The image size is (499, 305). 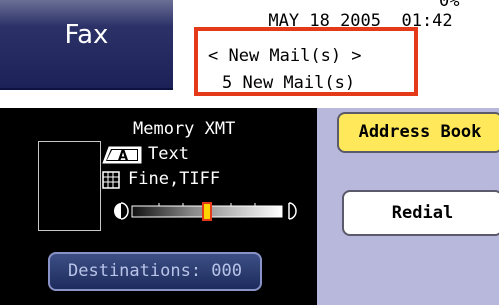 I want to click on page-title: Fax, so click(x=86, y=35).